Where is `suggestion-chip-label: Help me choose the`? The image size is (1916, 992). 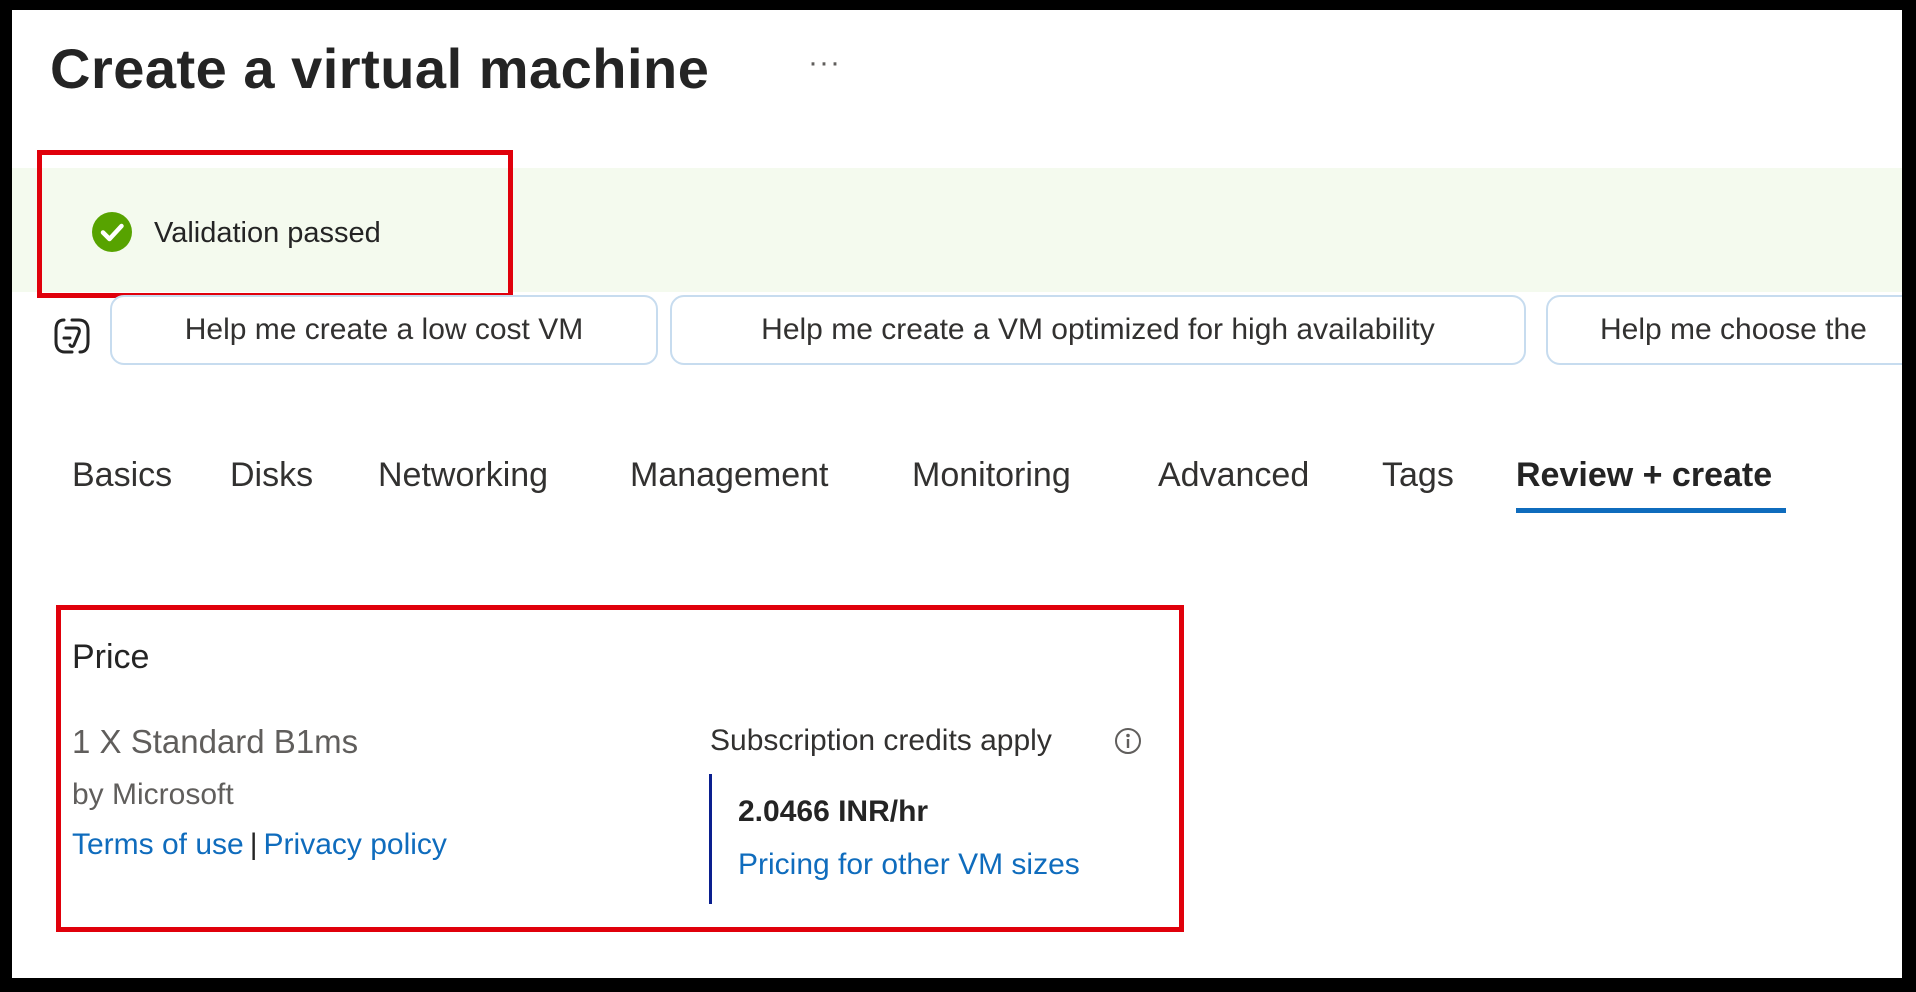 suggestion-chip-label: Help me choose the is located at coordinates (1733, 329).